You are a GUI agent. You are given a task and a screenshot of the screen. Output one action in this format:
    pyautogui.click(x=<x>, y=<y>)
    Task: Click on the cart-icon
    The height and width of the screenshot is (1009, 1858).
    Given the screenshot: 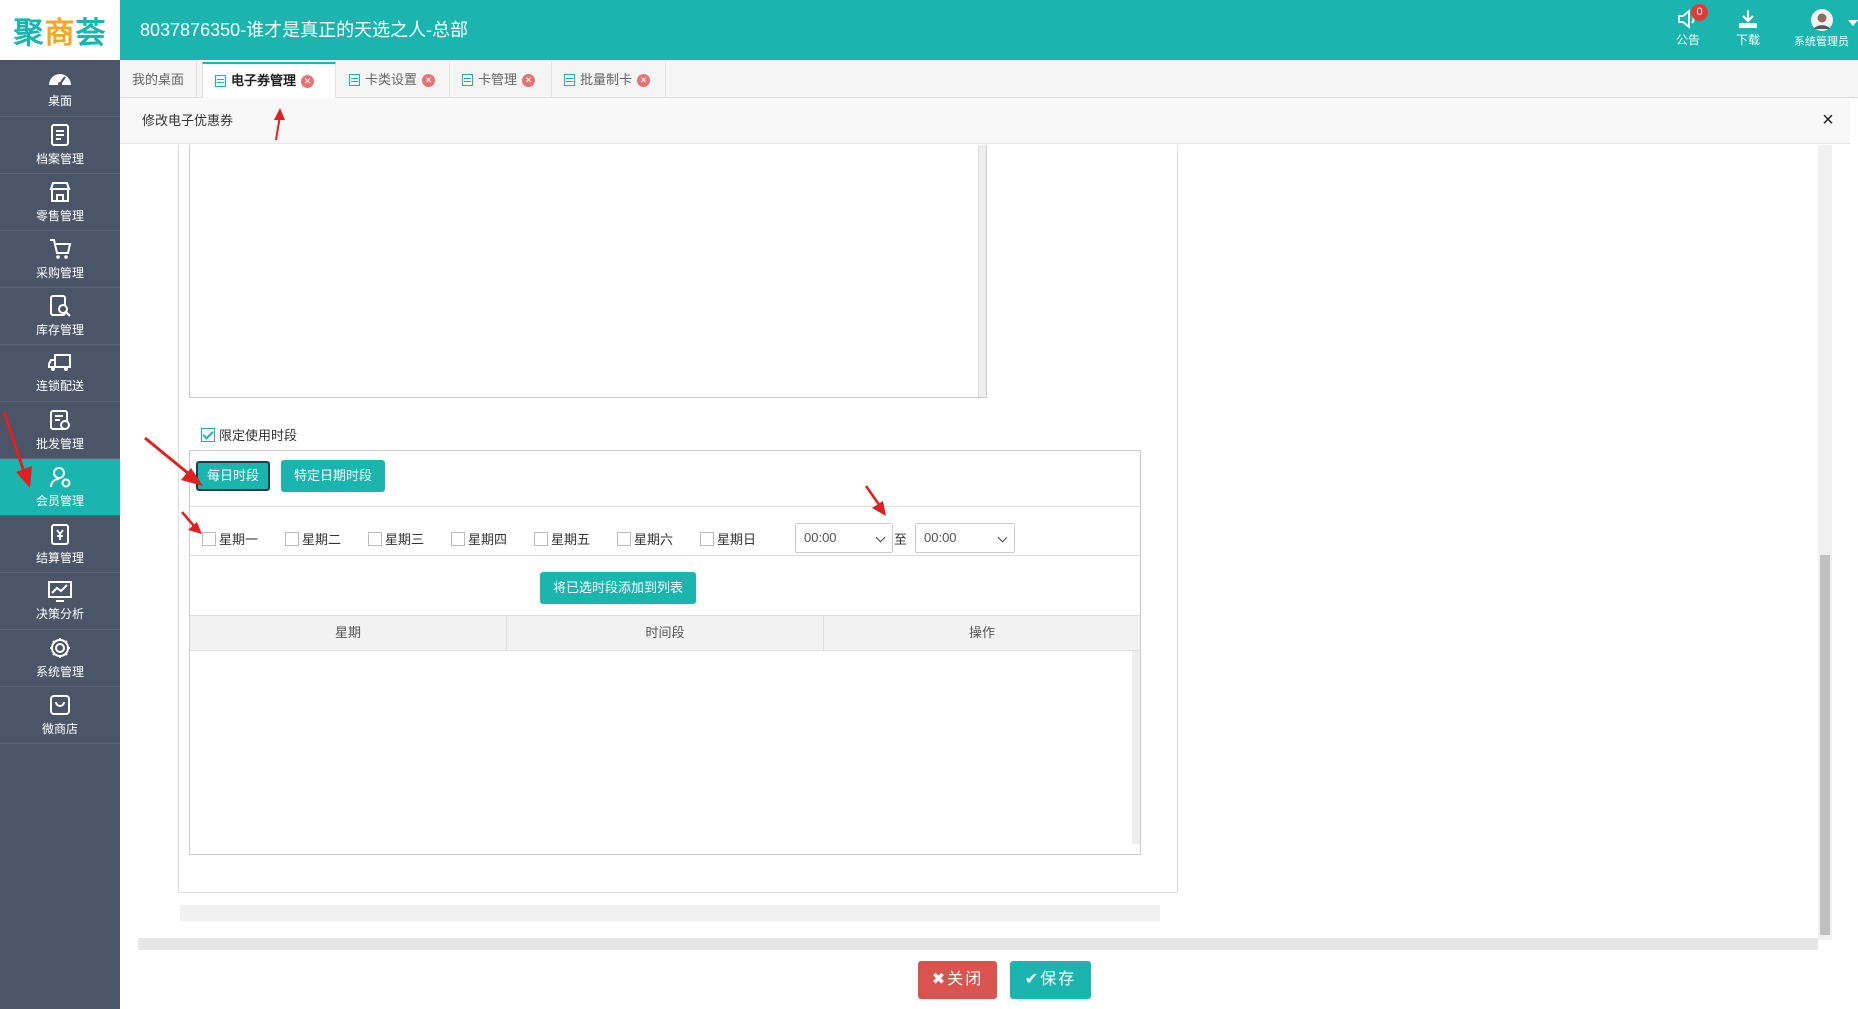 What is the action you would take?
    pyautogui.click(x=61, y=249)
    